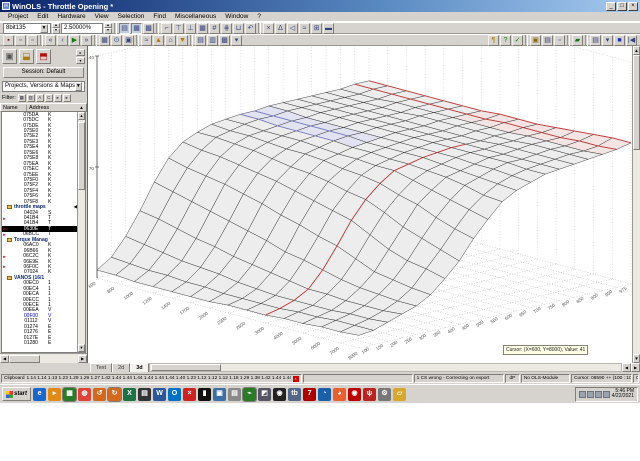  I want to click on excel-icon: X, so click(130, 394).